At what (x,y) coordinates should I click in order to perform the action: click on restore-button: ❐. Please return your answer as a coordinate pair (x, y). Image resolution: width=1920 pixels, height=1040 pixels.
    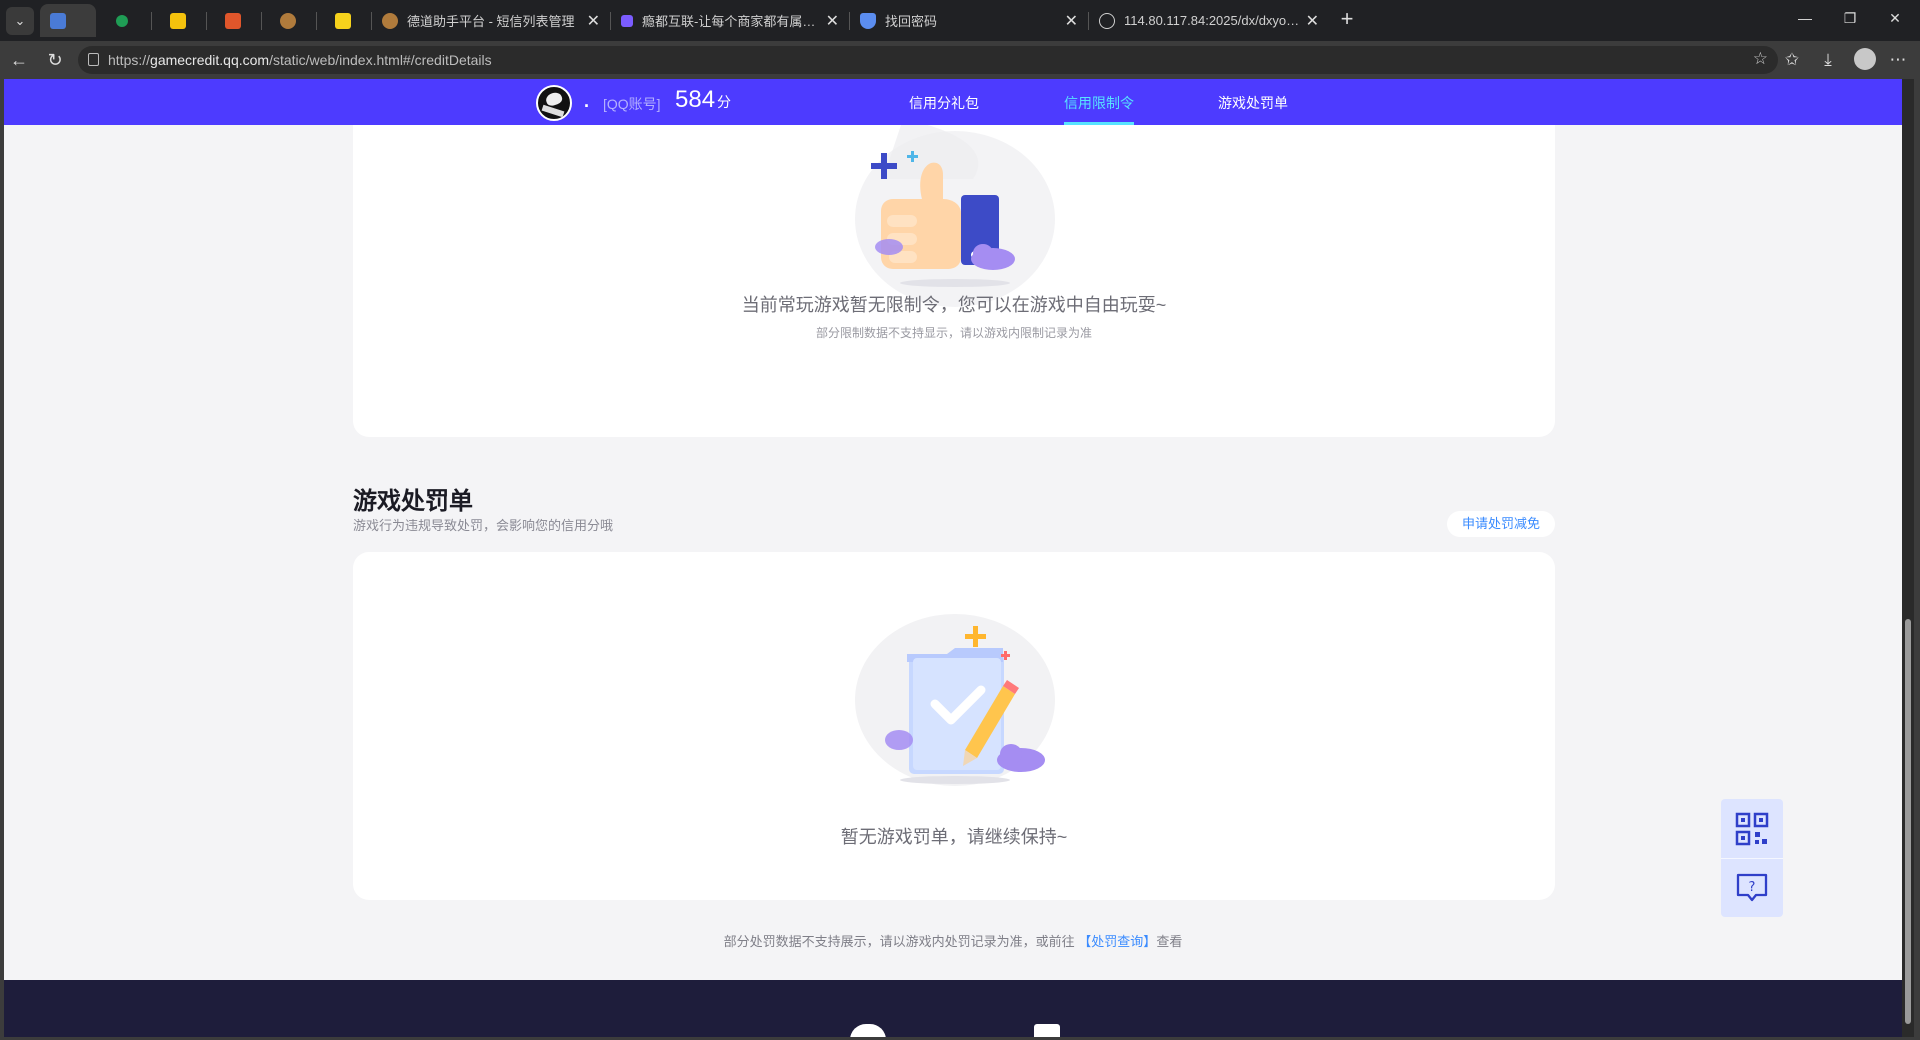
    Looking at the image, I should click on (1850, 18).